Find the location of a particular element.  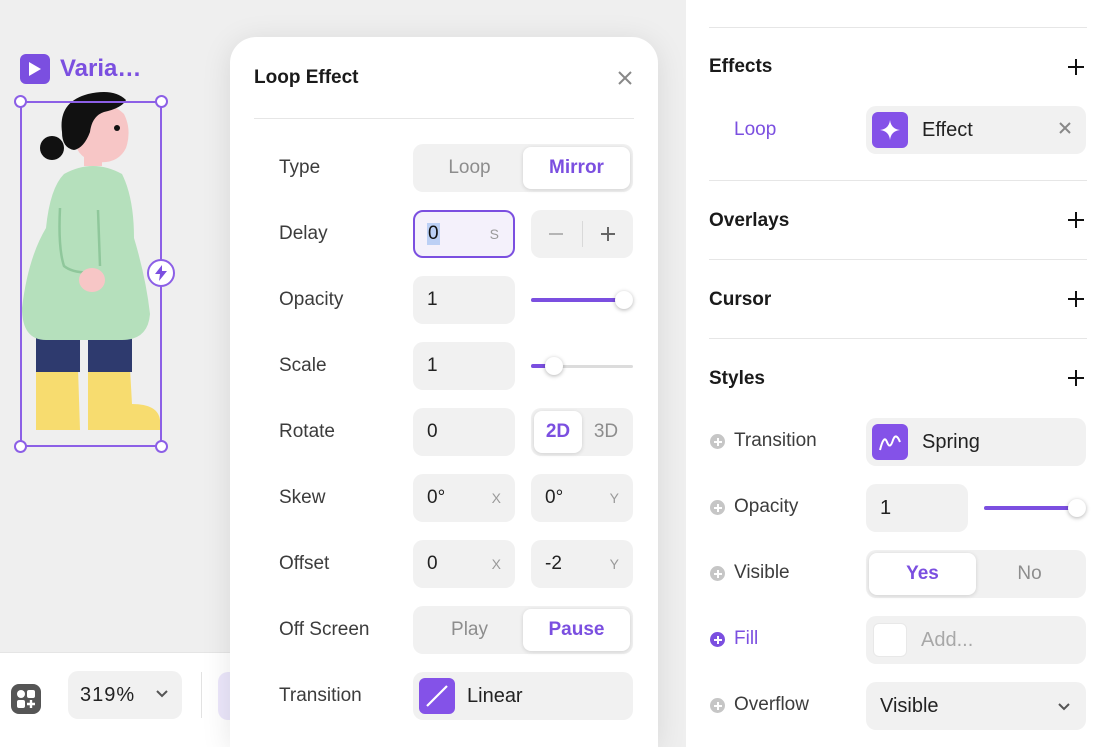

offset-x-value: 0 is located at coordinates (432, 563).